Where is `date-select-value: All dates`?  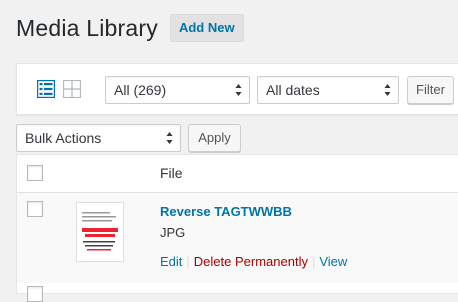 date-select-value: All dates is located at coordinates (293, 90).